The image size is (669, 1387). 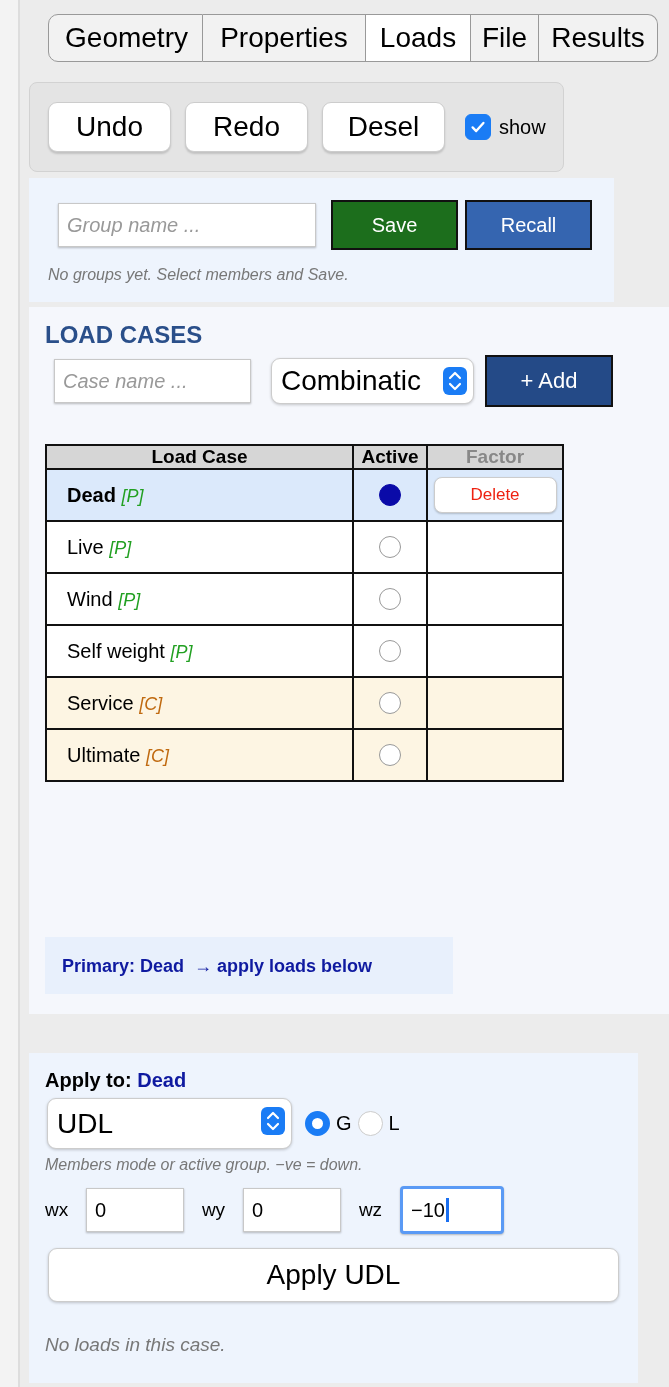 What do you see at coordinates (116, 1080) in the screenshot?
I see `apply-to-label: Apply to: Dead` at bounding box center [116, 1080].